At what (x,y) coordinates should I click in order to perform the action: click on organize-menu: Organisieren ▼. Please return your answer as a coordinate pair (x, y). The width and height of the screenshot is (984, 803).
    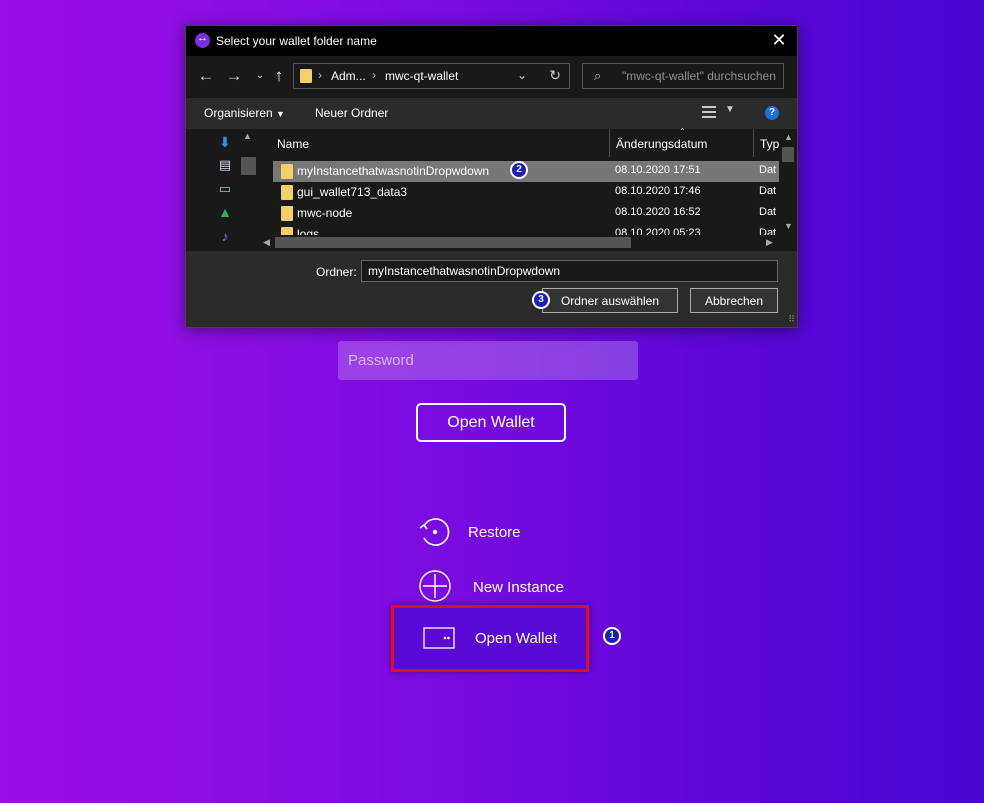
    Looking at the image, I should click on (244, 113).